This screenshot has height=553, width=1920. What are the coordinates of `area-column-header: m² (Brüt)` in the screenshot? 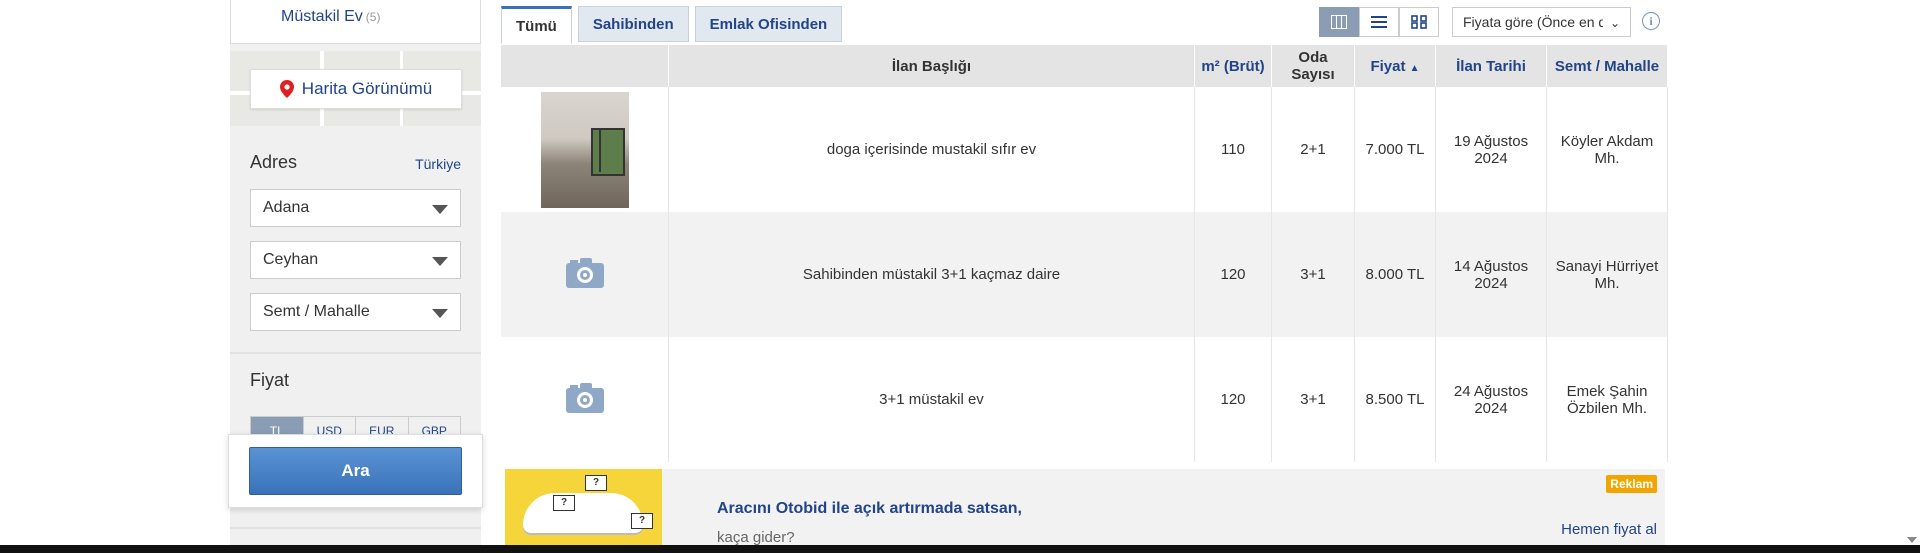 It's located at (1233, 66).